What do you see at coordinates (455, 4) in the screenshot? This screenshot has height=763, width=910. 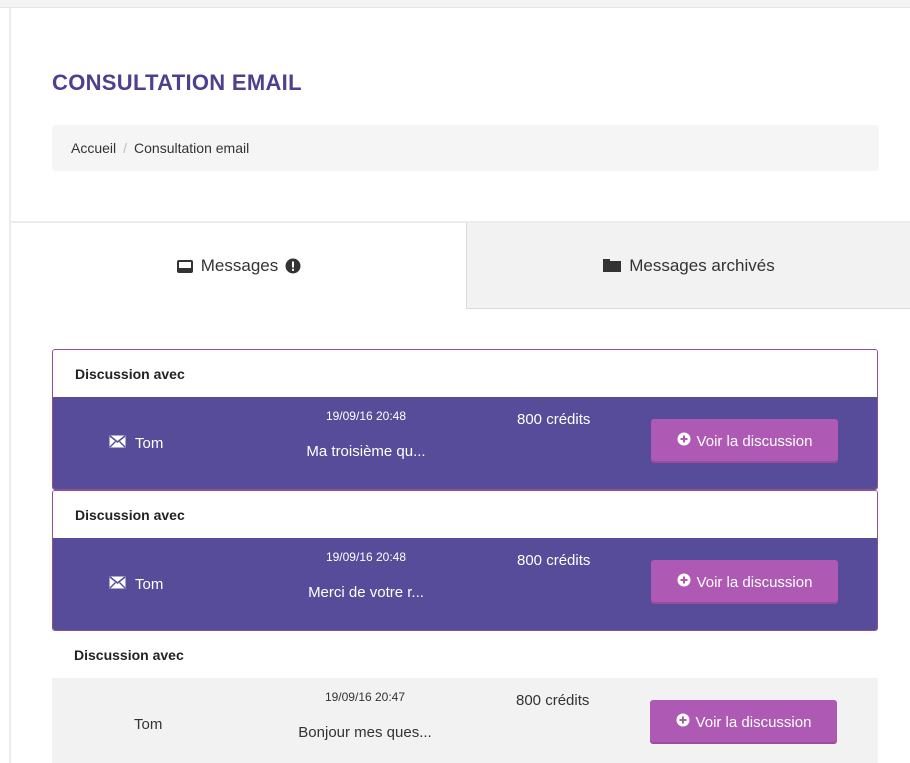 I see `top-strip` at bounding box center [455, 4].